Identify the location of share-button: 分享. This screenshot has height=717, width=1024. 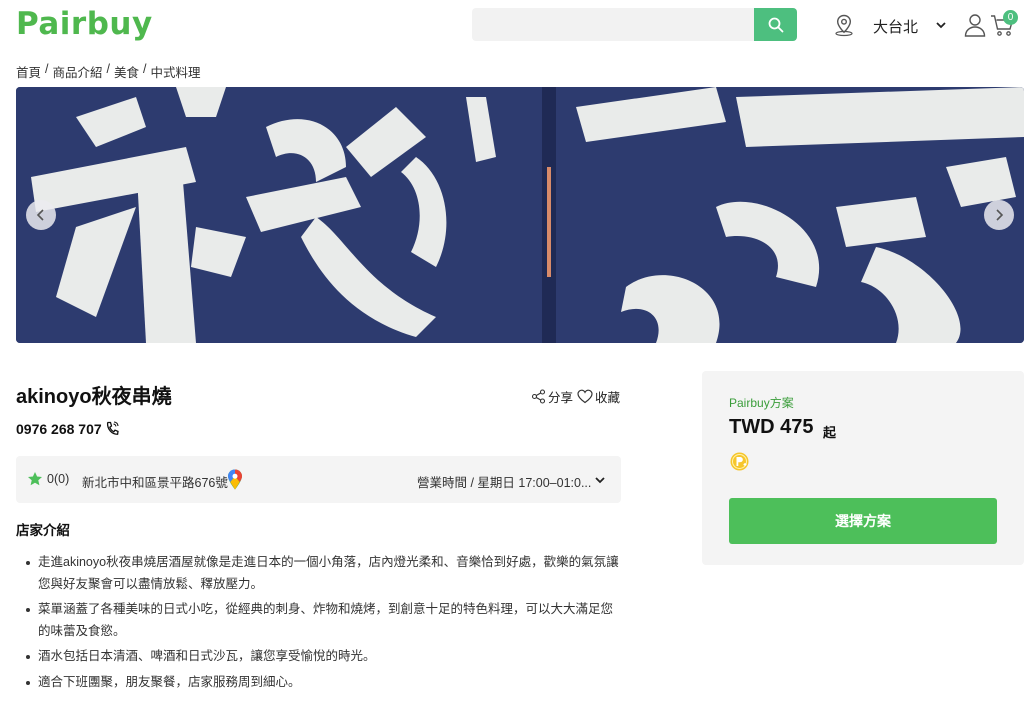
(552, 396).